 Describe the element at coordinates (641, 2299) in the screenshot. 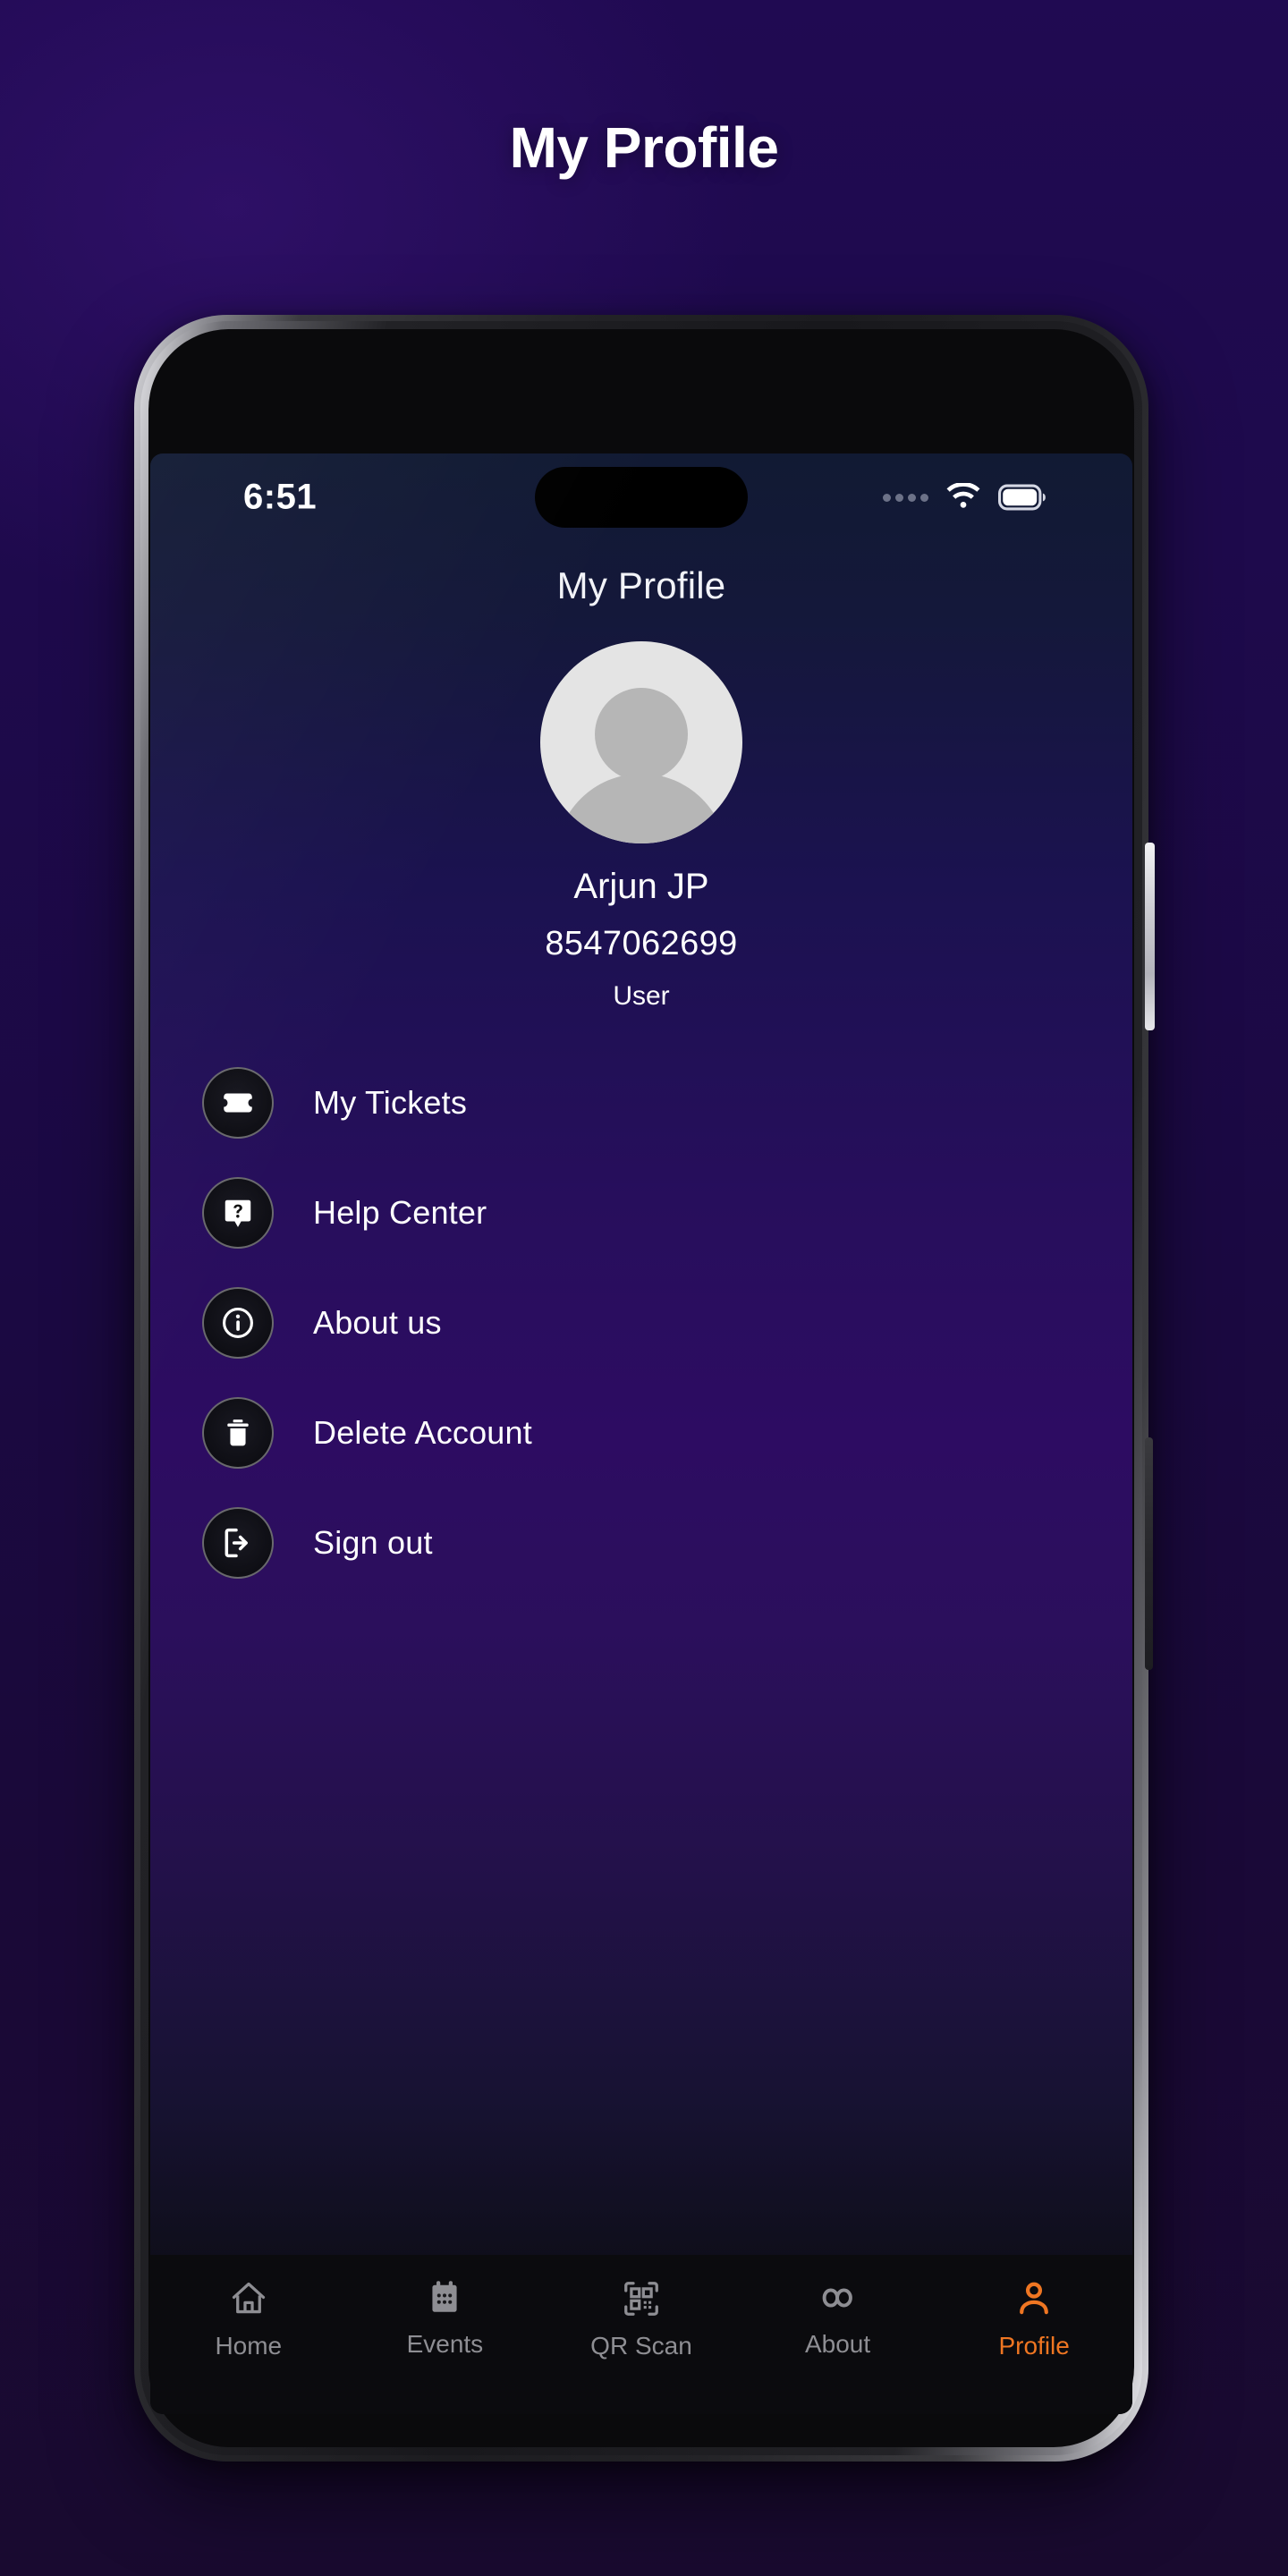

I see `qr-code-icon` at that location.